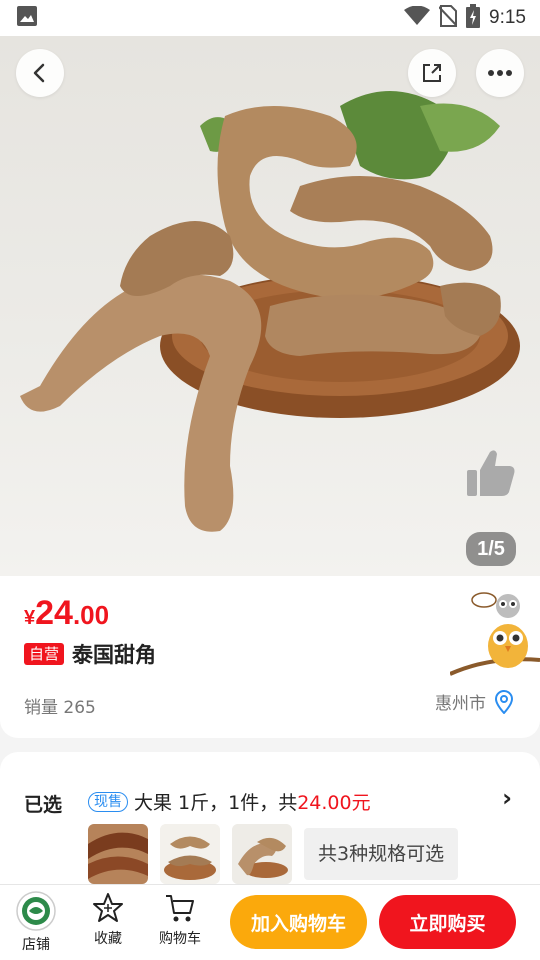  Describe the element at coordinates (108, 907) in the screenshot. I see `star-icon` at that location.